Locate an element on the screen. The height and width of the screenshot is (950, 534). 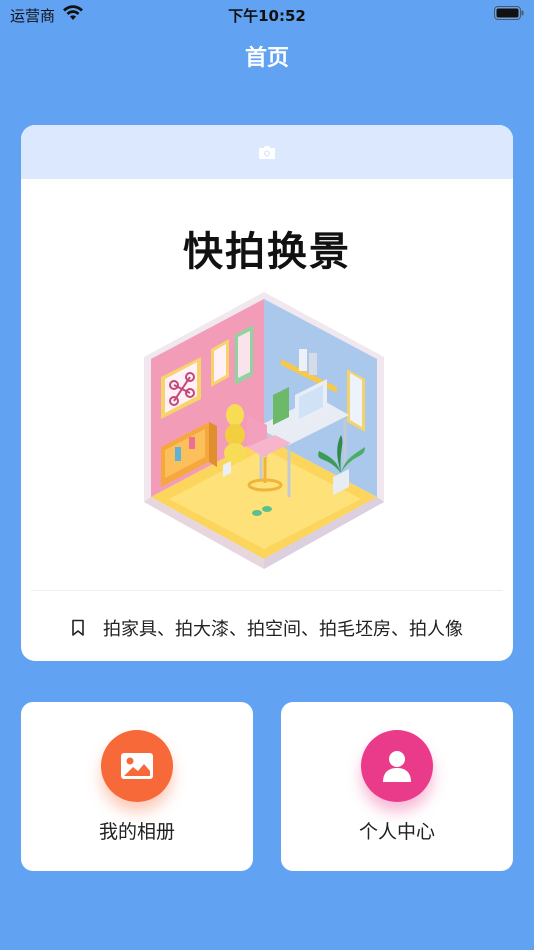
bookmark-icon is located at coordinates (78, 627).